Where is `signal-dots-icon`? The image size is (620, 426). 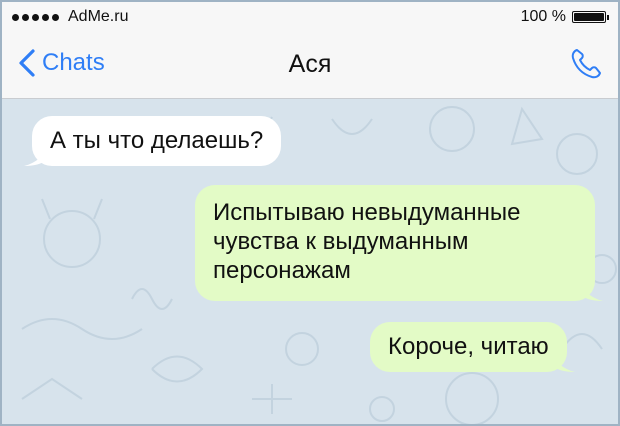
signal-dots-icon is located at coordinates (35, 17).